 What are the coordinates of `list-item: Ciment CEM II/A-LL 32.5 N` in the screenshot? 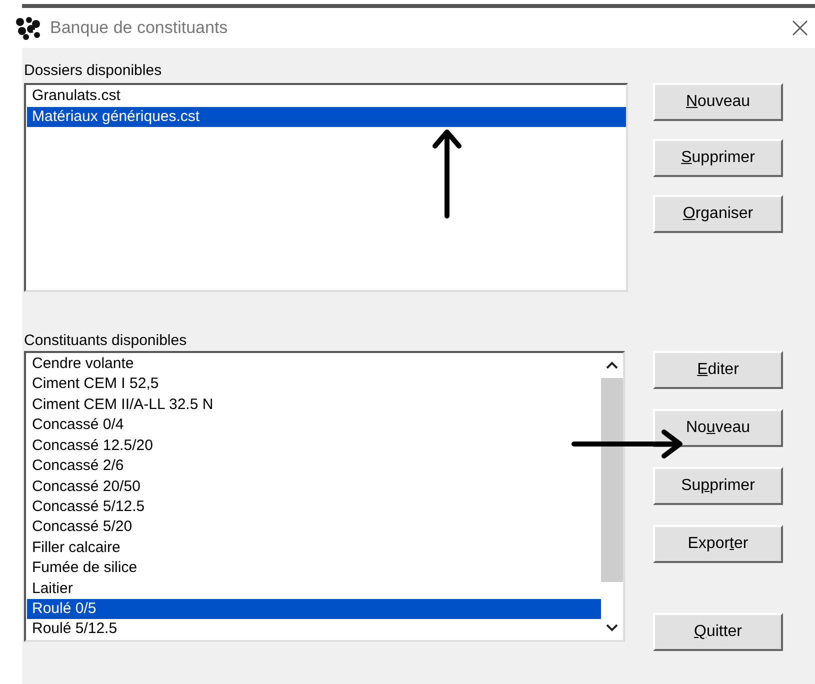 It's located at (314, 405).